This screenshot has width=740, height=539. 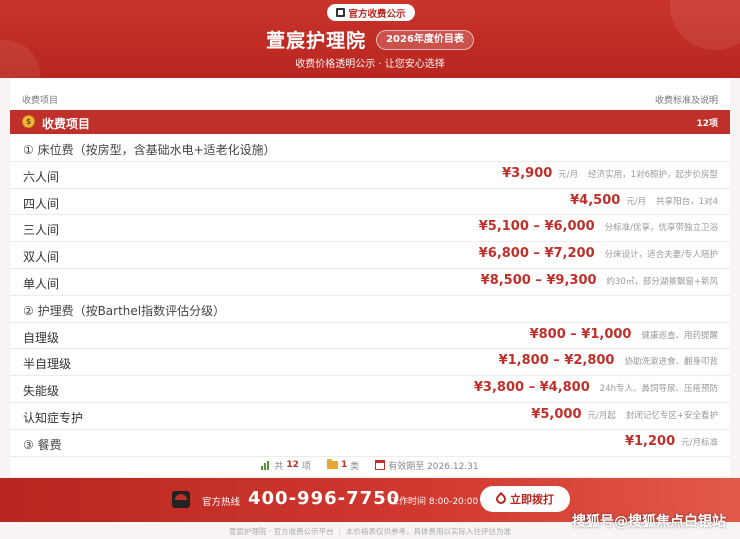 I want to click on row-price: ¥8,500 – ¥9,300, so click(x=538, y=280).